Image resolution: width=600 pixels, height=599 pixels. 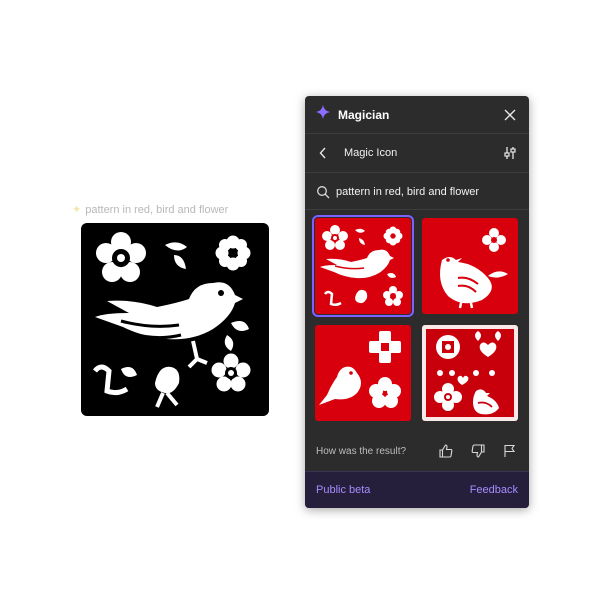 I want to click on panel-header: Magician, so click(x=417, y=115).